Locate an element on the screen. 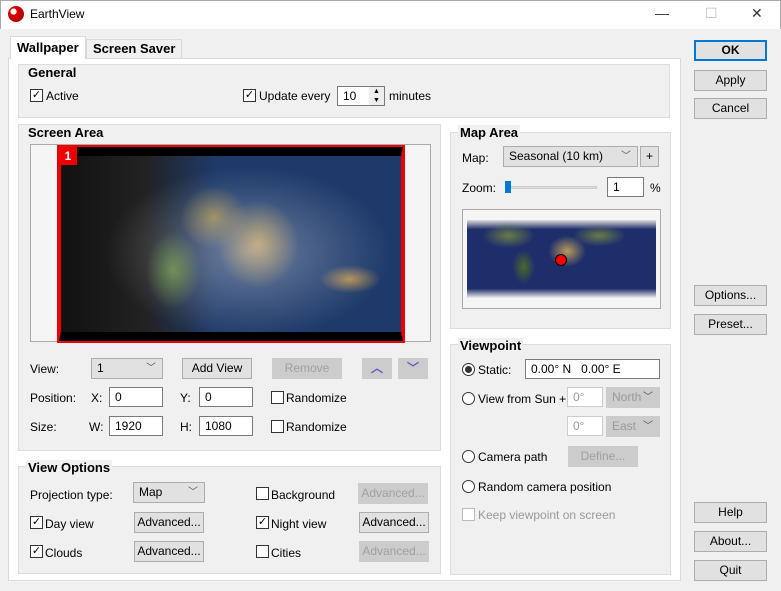 Image resolution: width=781 pixels, height=591 pixels. window-title: EarthView is located at coordinates (57, 14).